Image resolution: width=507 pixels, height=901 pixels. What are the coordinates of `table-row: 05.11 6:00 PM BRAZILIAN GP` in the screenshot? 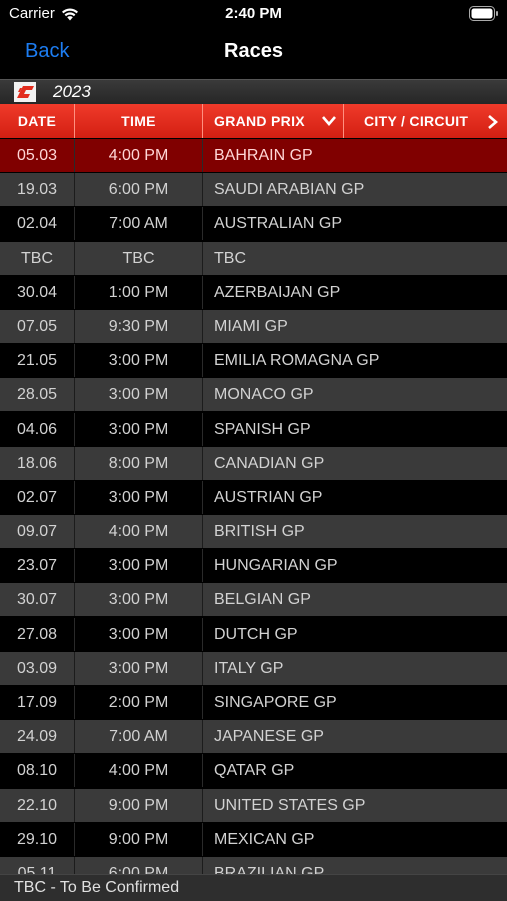 It's located at (253, 865).